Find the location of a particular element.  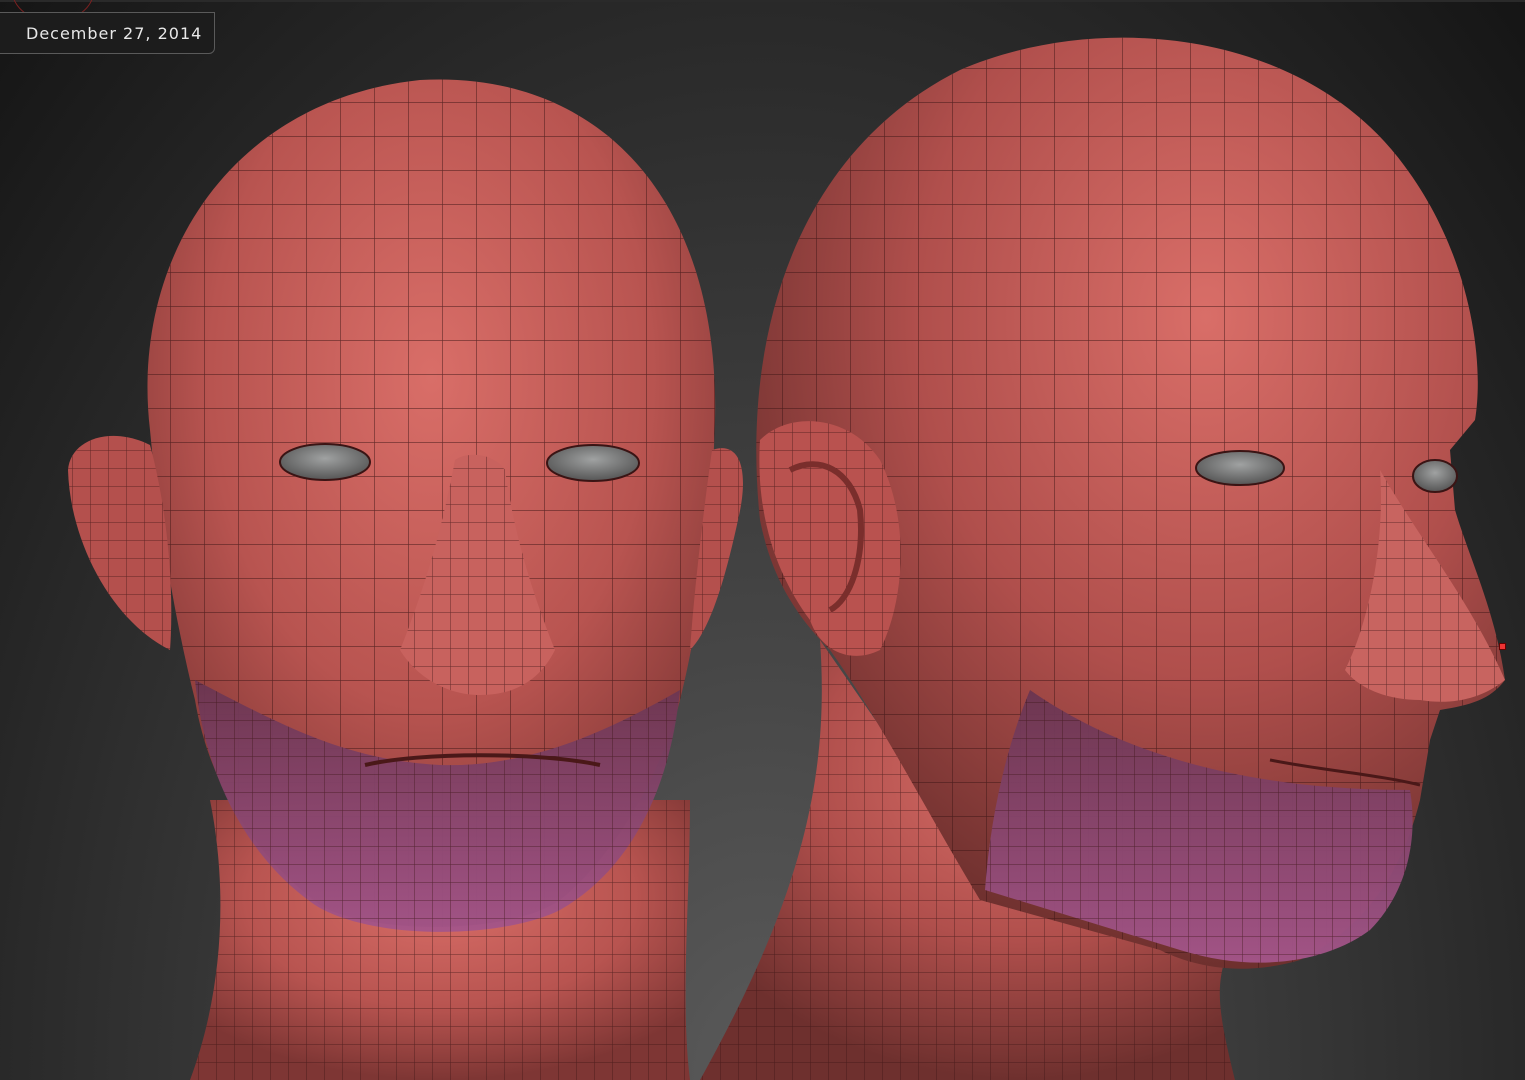

side-eye-right is located at coordinates (1435, 476).